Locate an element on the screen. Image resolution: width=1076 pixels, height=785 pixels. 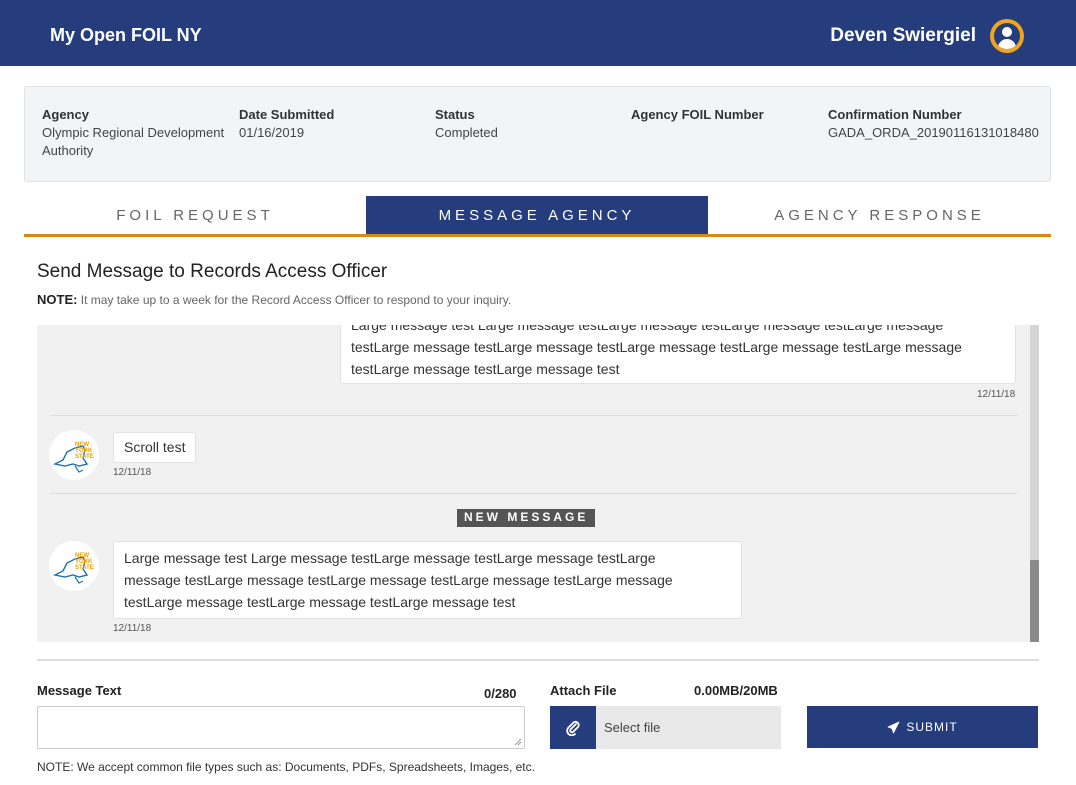
user-avatar-icon is located at coordinates (1007, 36).